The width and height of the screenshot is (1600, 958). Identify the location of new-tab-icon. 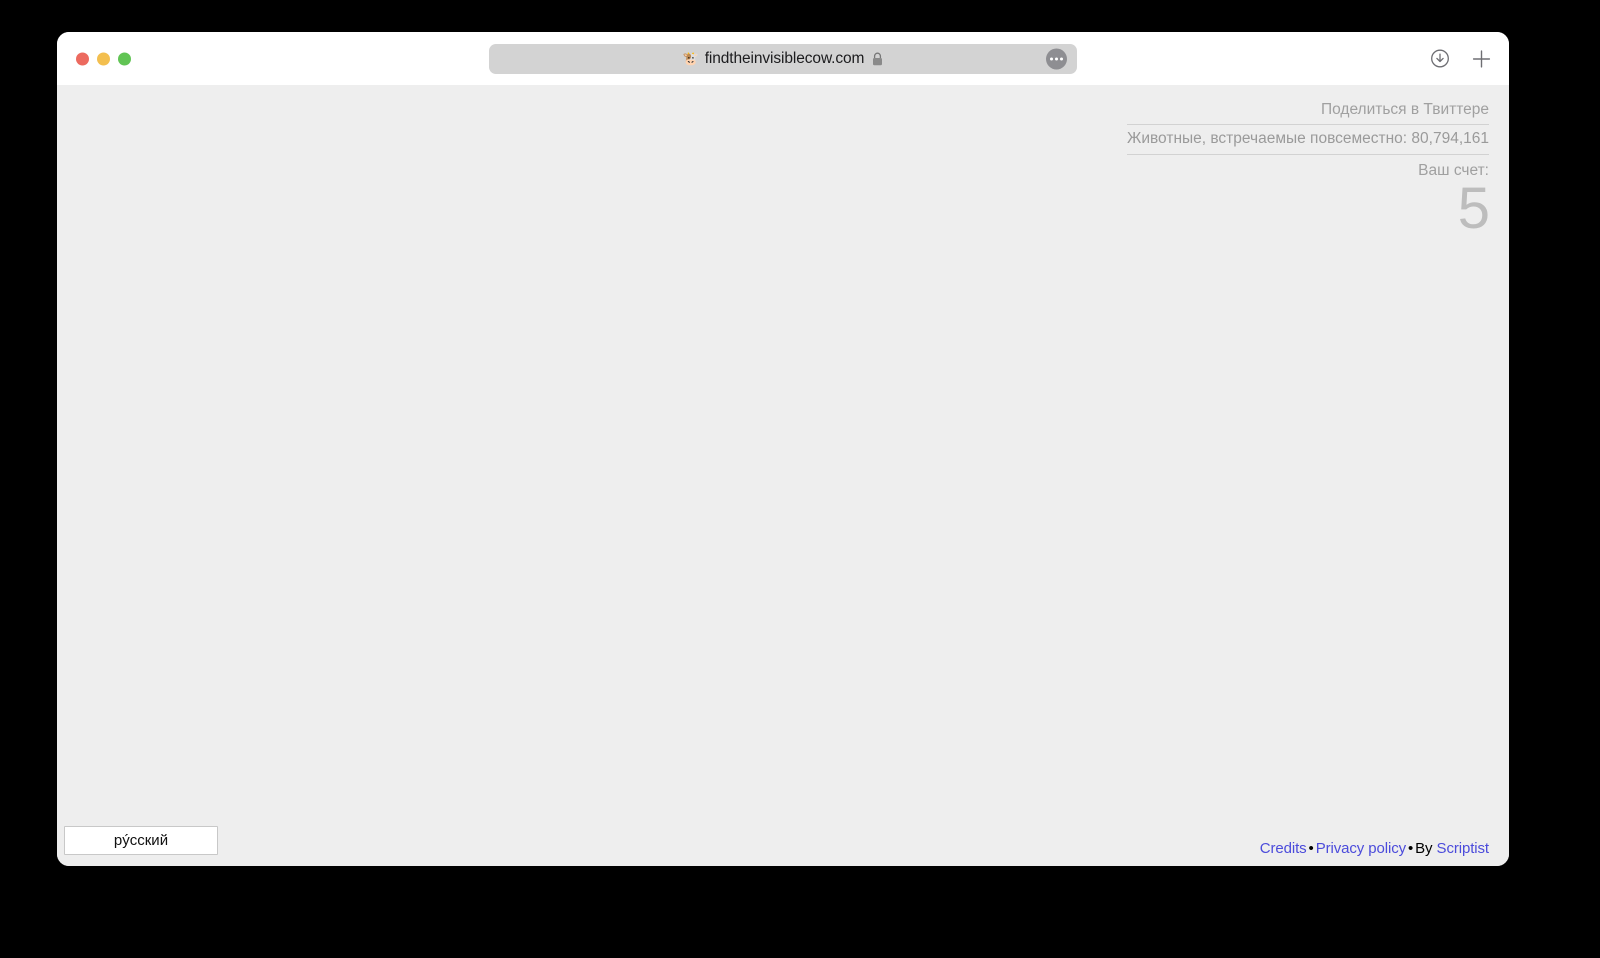
(1481, 58).